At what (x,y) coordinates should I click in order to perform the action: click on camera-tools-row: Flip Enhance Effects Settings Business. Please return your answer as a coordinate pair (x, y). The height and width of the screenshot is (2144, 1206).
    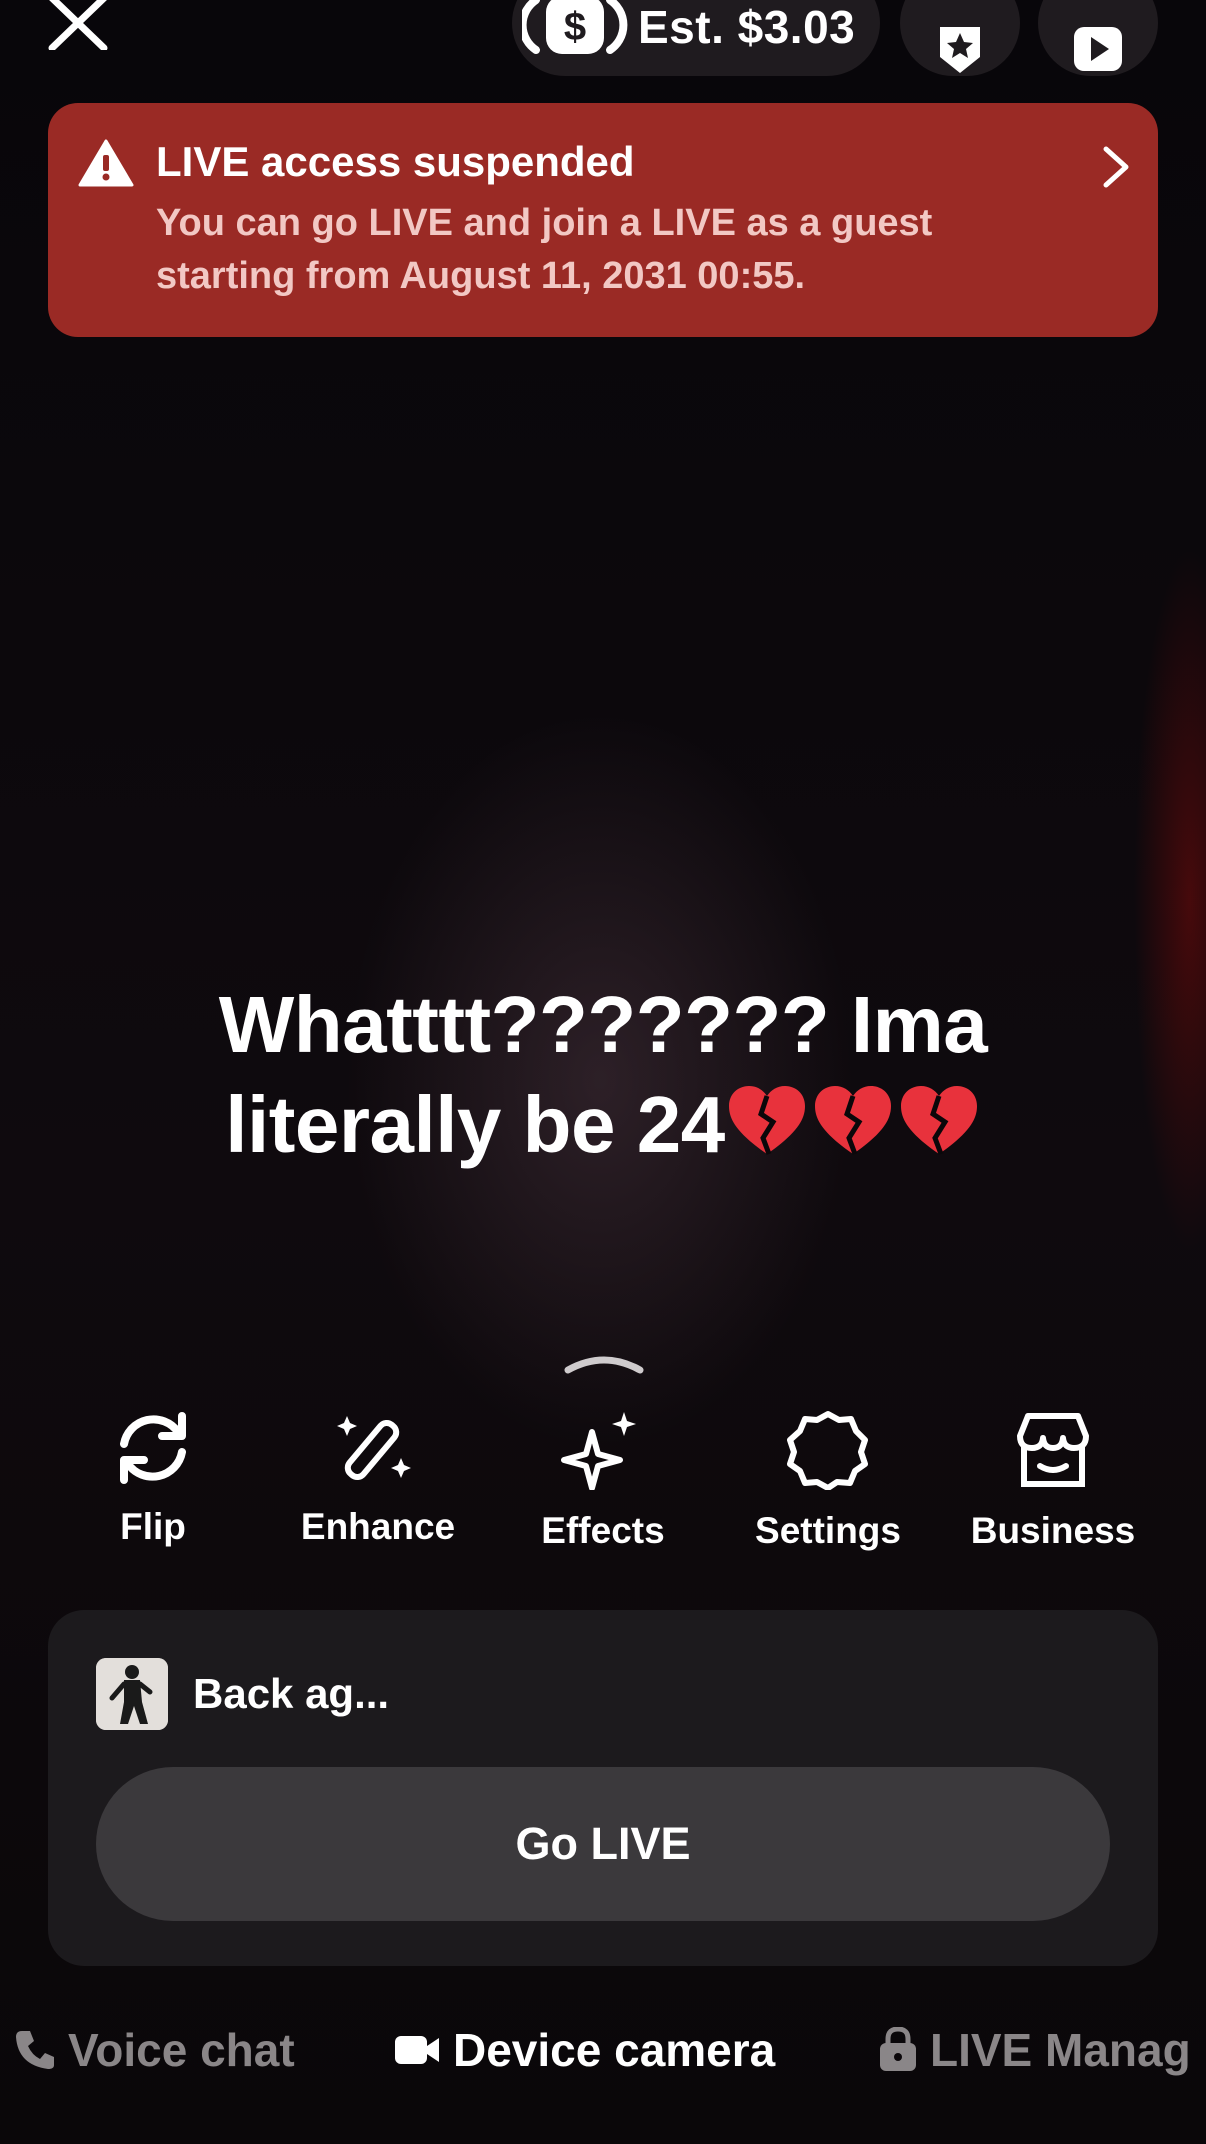
    Looking at the image, I should click on (603, 1490).